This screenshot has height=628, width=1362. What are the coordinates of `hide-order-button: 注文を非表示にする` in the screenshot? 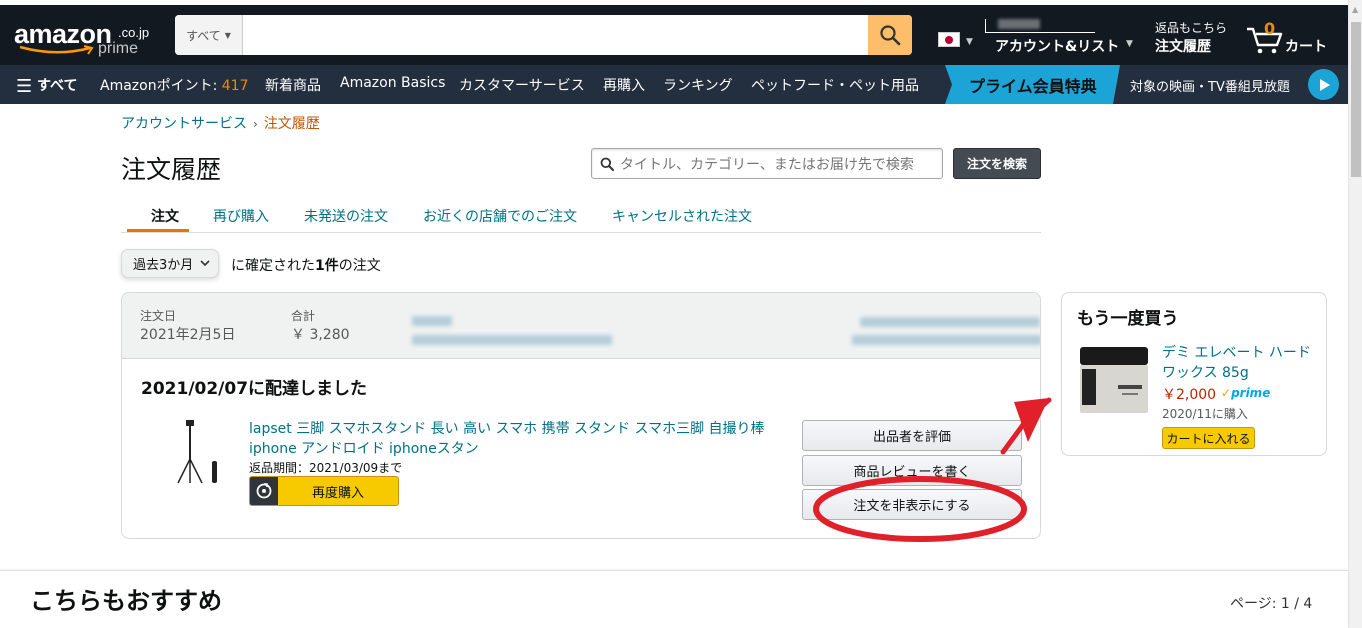 It's located at (912, 504).